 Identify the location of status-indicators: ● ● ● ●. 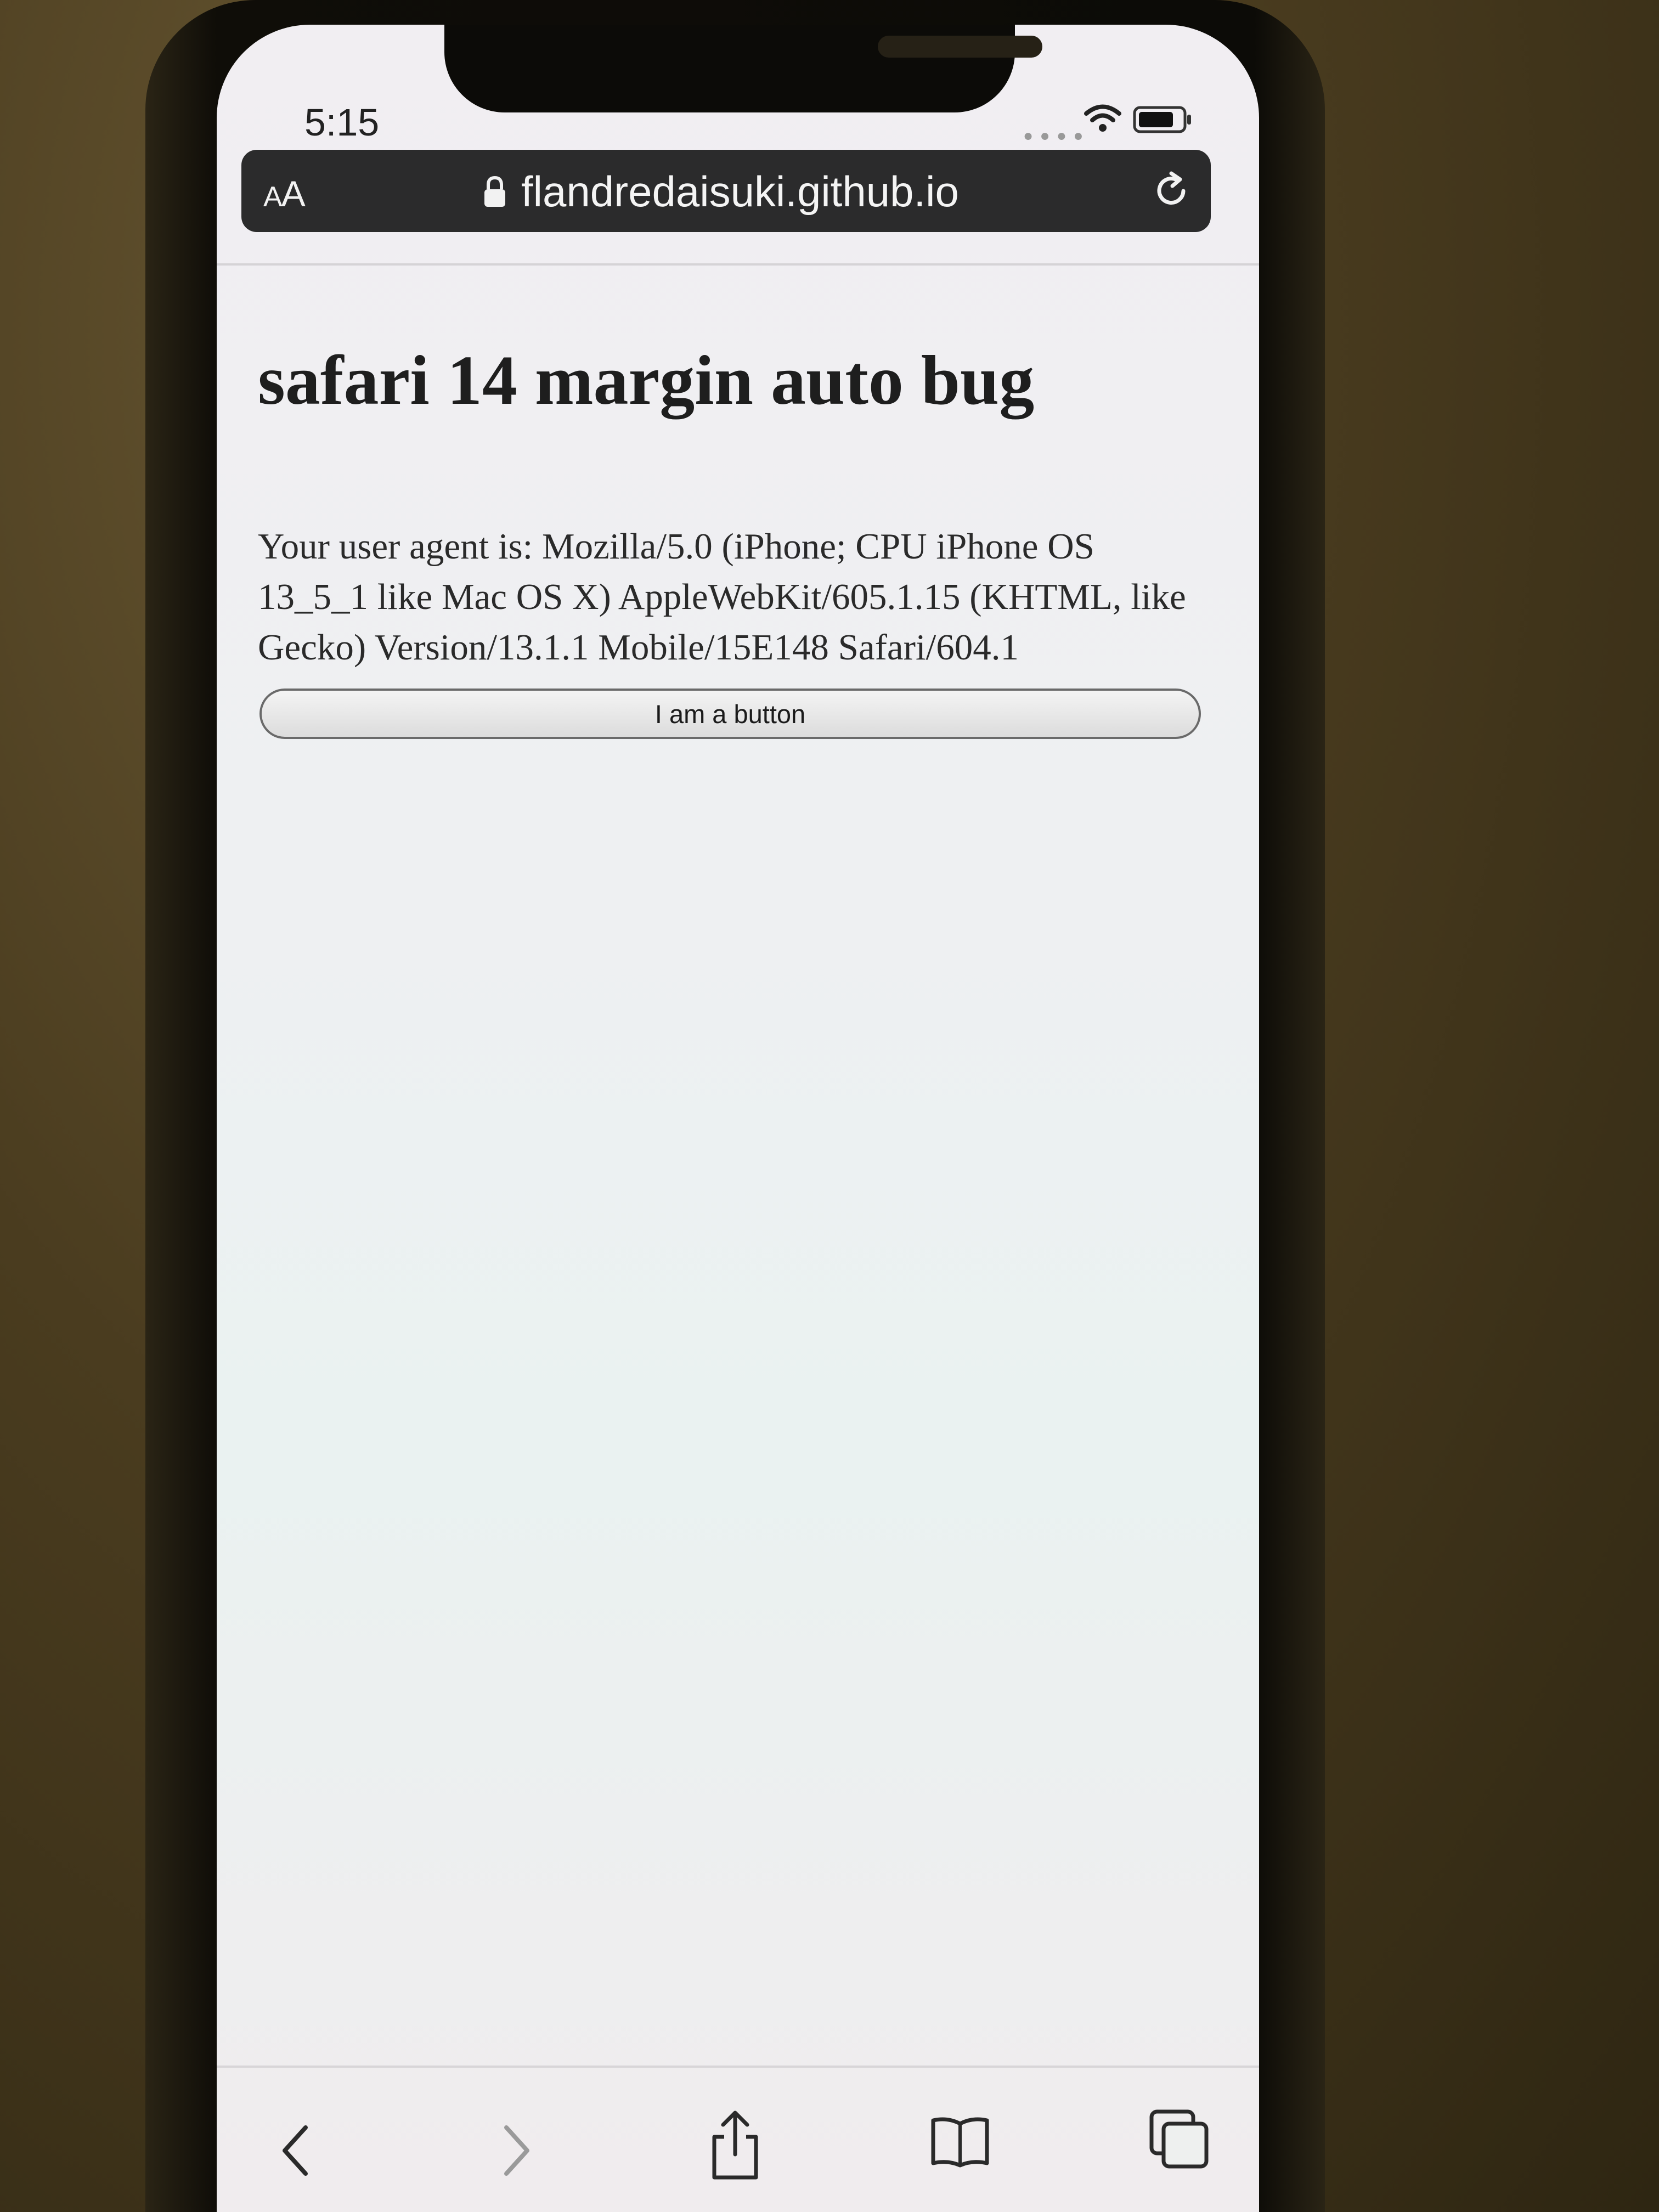
(1111, 122).